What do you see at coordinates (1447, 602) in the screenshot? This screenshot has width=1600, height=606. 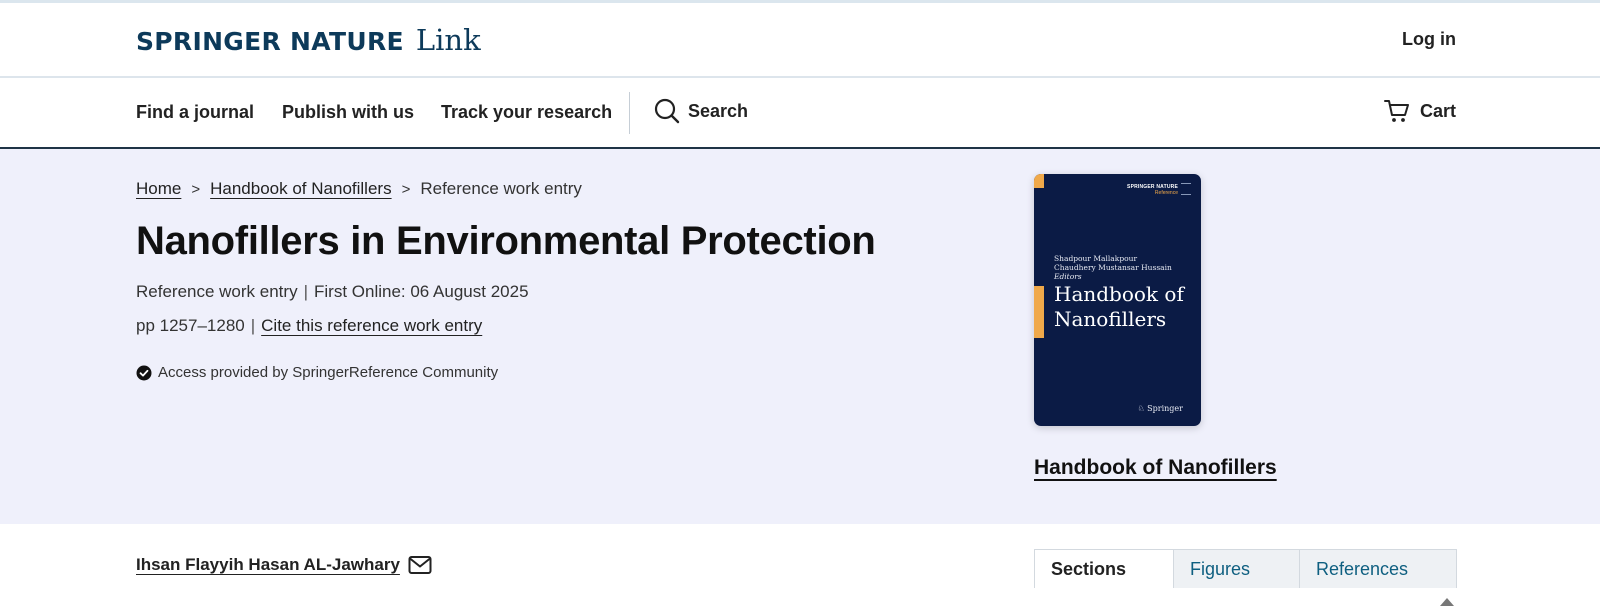 I see `scroll-up-caret-icon` at bounding box center [1447, 602].